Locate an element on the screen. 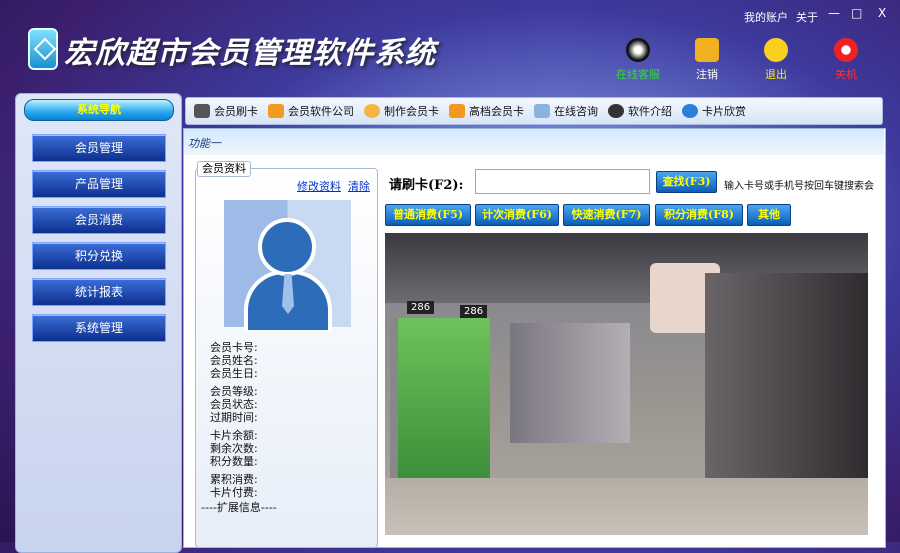 This screenshot has width=900, height=553. edit-profile-link: 修改资料 is located at coordinates (319, 186).